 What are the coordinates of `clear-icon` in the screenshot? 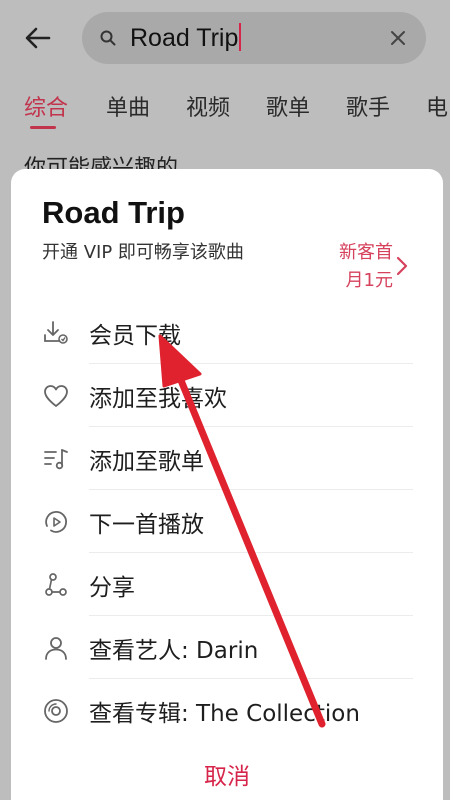 It's located at (398, 38).